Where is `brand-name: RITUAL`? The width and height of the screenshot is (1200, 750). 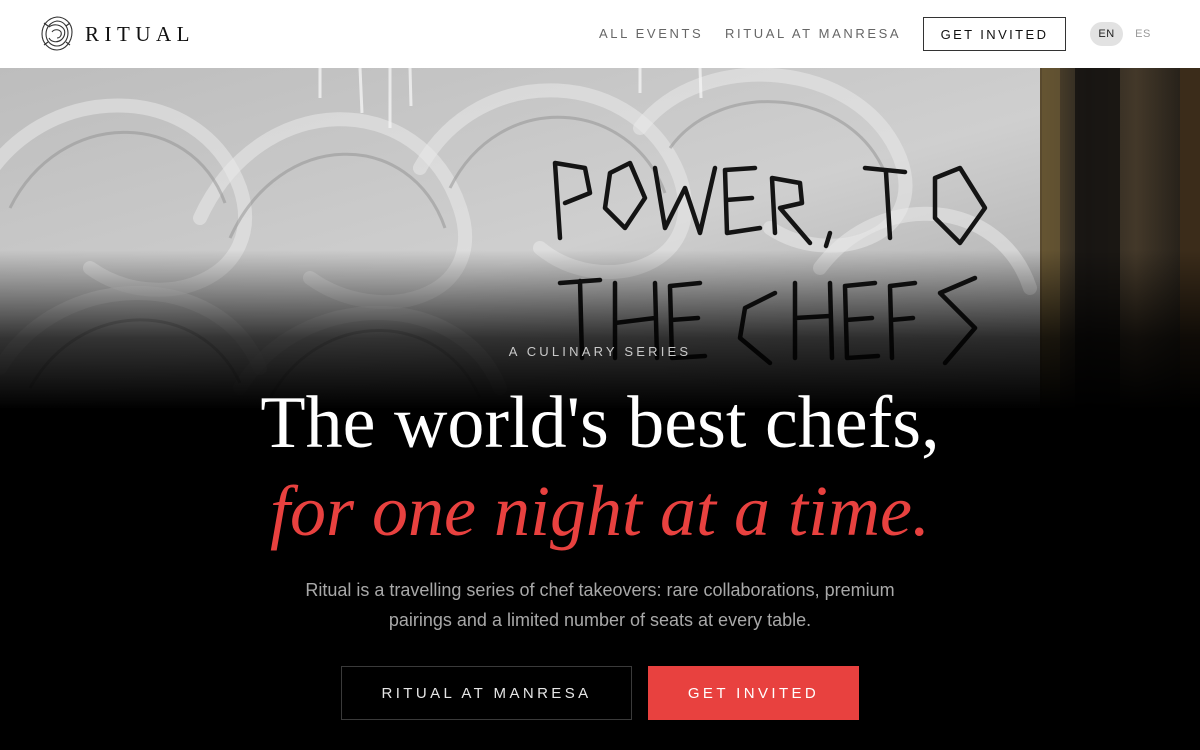
brand-name: RITUAL is located at coordinates (140, 33).